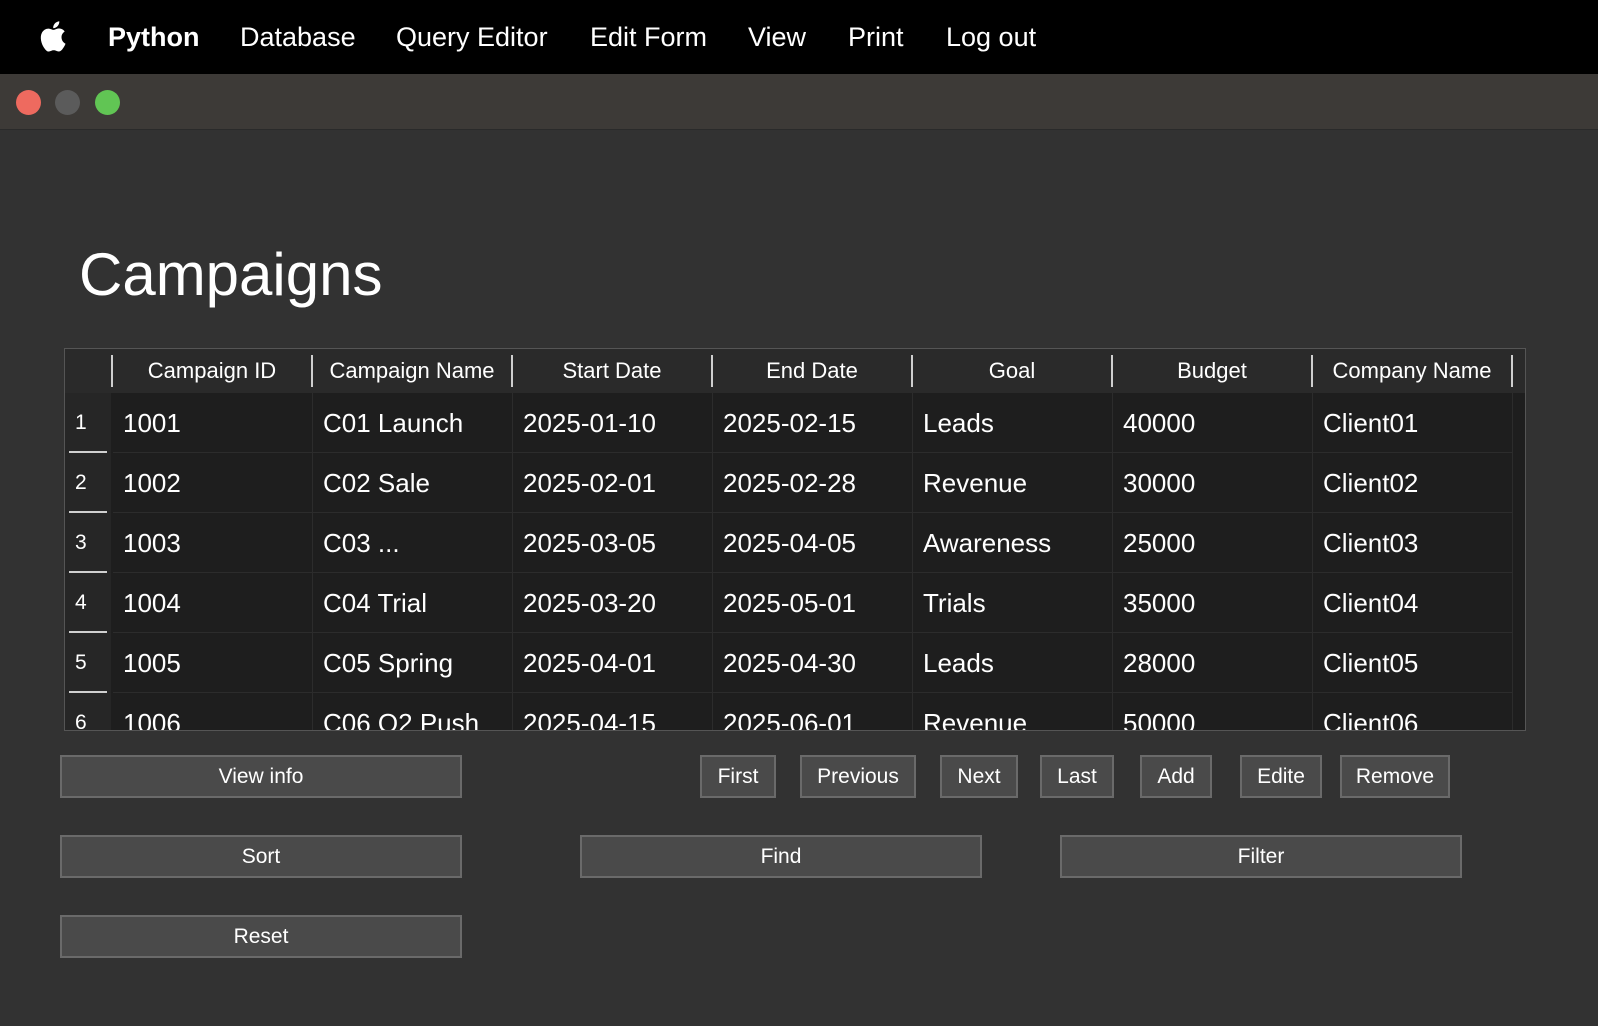  Describe the element at coordinates (1213, 423) in the screenshot. I see `cell-budget: 40000` at that location.